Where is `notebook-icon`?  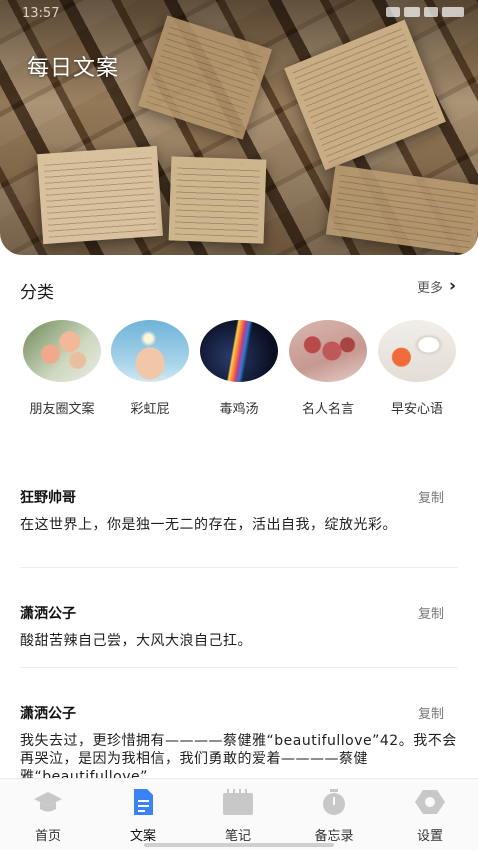
notebook-icon is located at coordinates (238, 802).